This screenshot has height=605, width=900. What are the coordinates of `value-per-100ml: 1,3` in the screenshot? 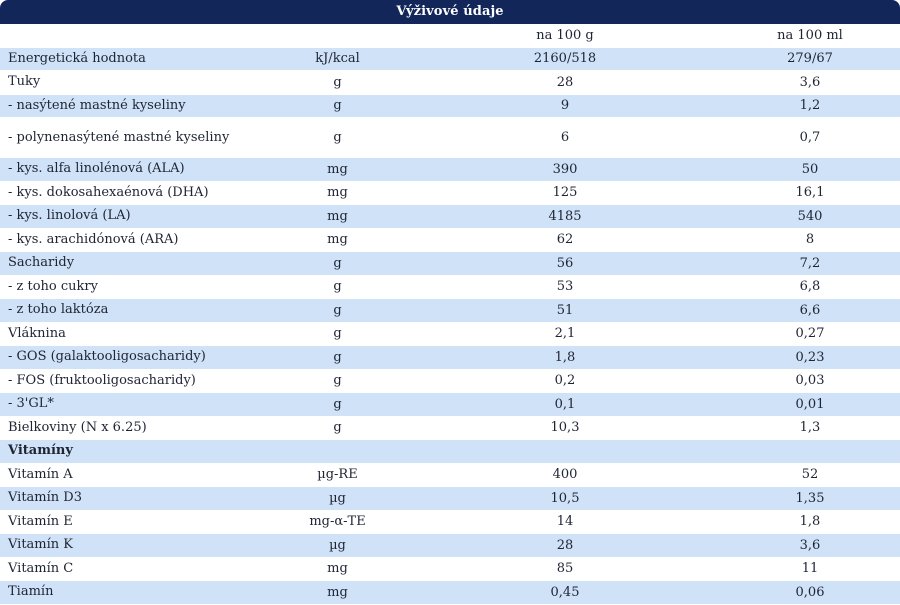 It's located at (810, 428).